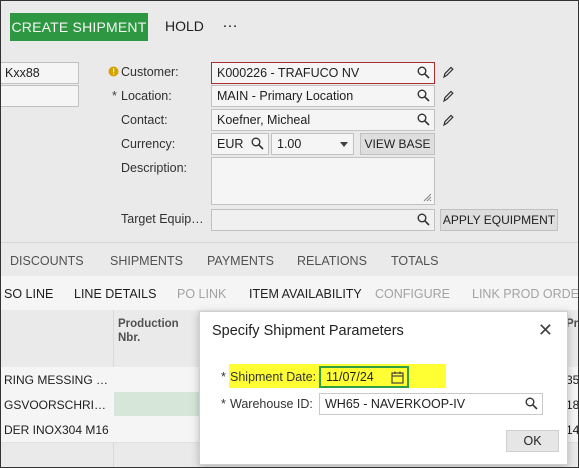 The width and height of the screenshot is (579, 468). What do you see at coordinates (223, 404) in the screenshot?
I see `warehouse-required-marker: *` at bounding box center [223, 404].